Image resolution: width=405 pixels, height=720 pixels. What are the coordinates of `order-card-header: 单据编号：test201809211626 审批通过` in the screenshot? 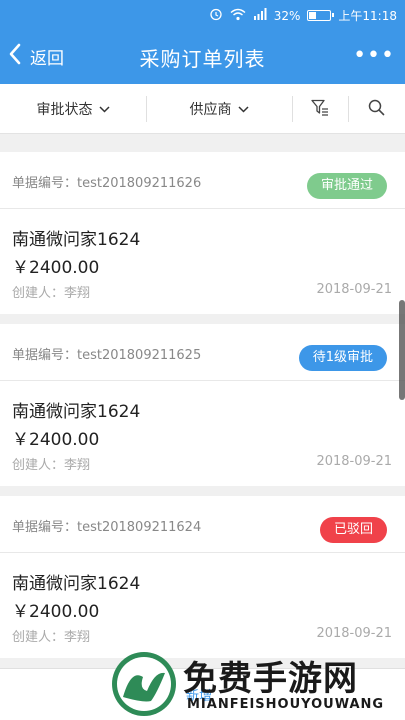 It's located at (202, 180).